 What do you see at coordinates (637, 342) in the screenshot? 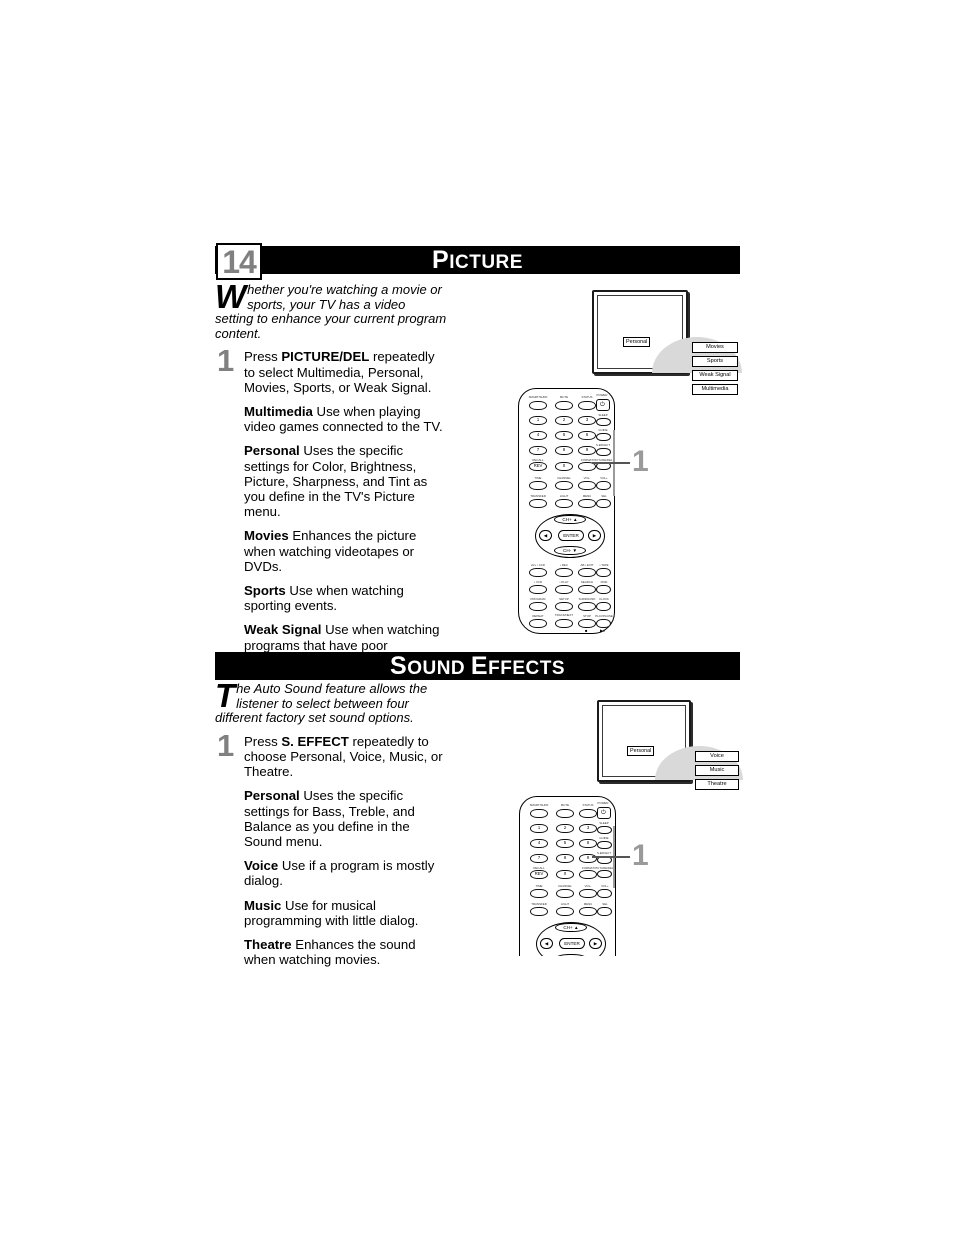
I see `picture-osd-current-mode: Personal` at bounding box center [637, 342].